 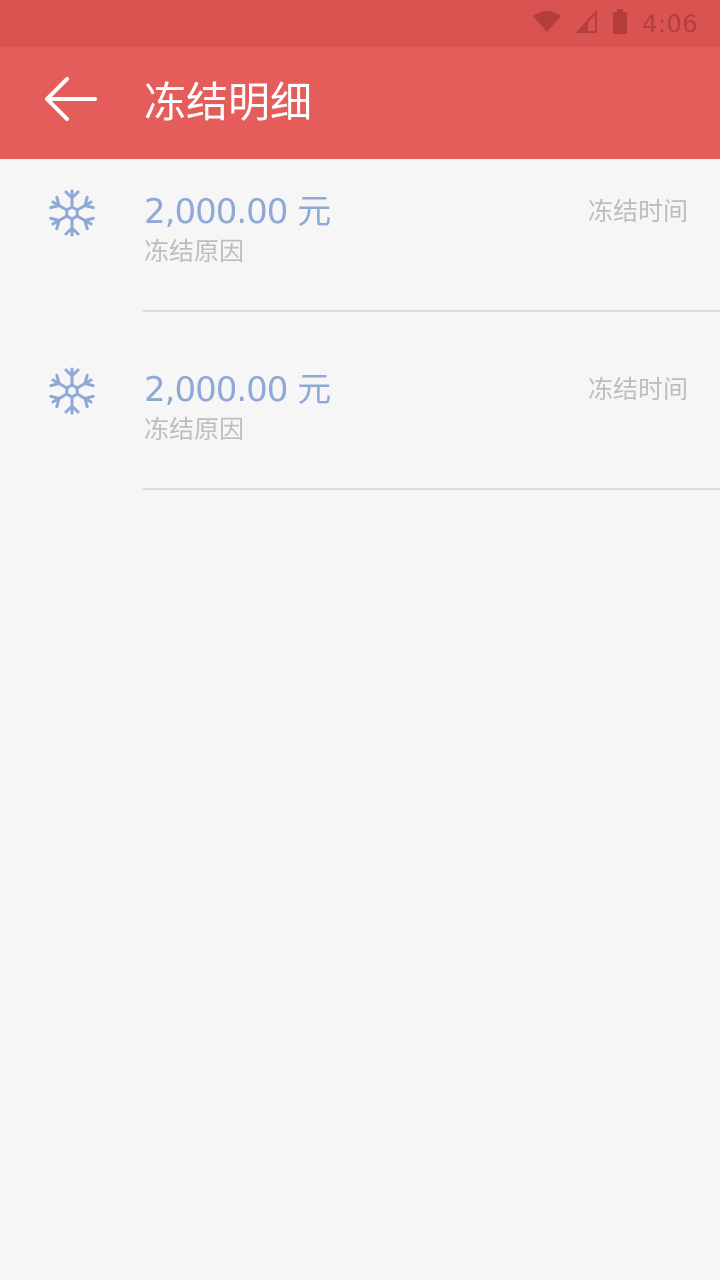 I want to click on page-title: 冻结明细, so click(x=228, y=102).